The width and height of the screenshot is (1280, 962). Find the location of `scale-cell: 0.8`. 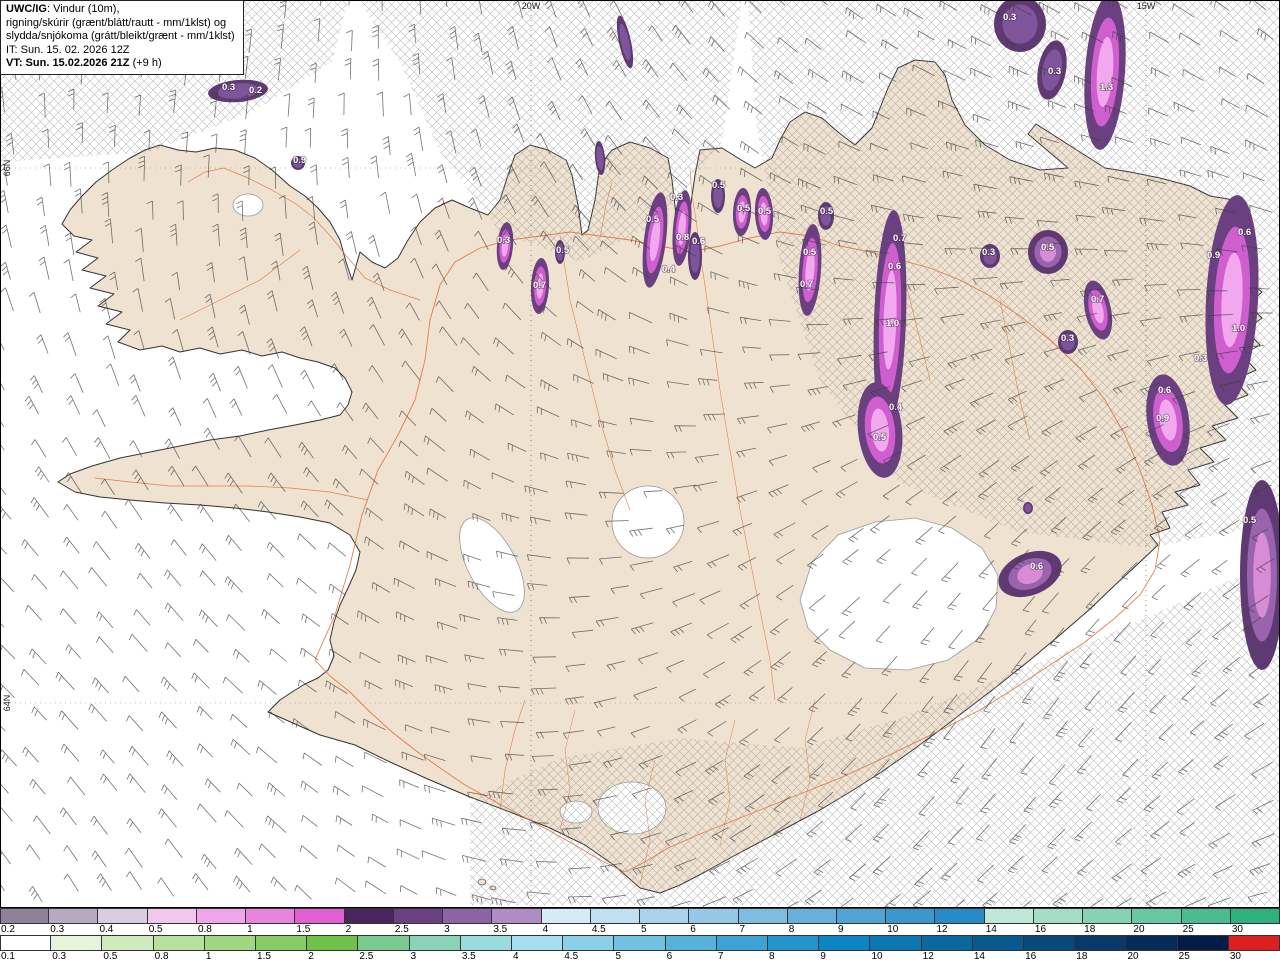

scale-cell: 0.8 is located at coordinates (179, 948).